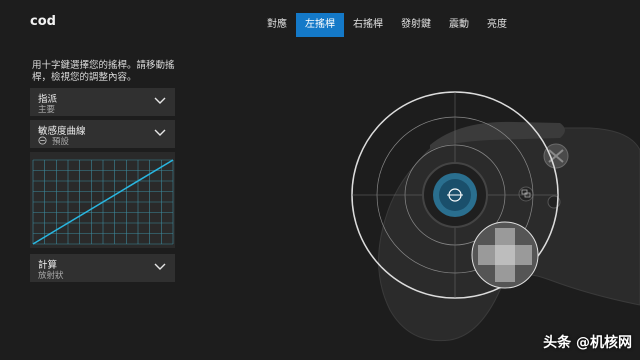 The image size is (640, 360). Describe the element at coordinates (320, 25) in the screenshot. I see `tab-left-stick: 左搖桿` at that location.